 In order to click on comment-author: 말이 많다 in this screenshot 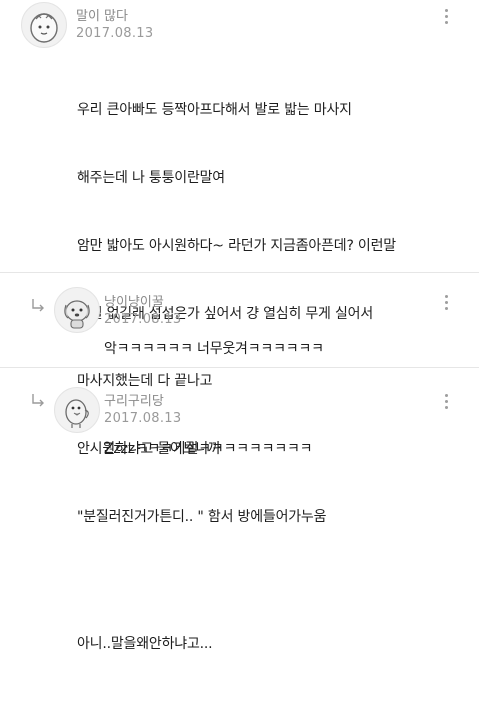, I will do `click(102, 14)`.